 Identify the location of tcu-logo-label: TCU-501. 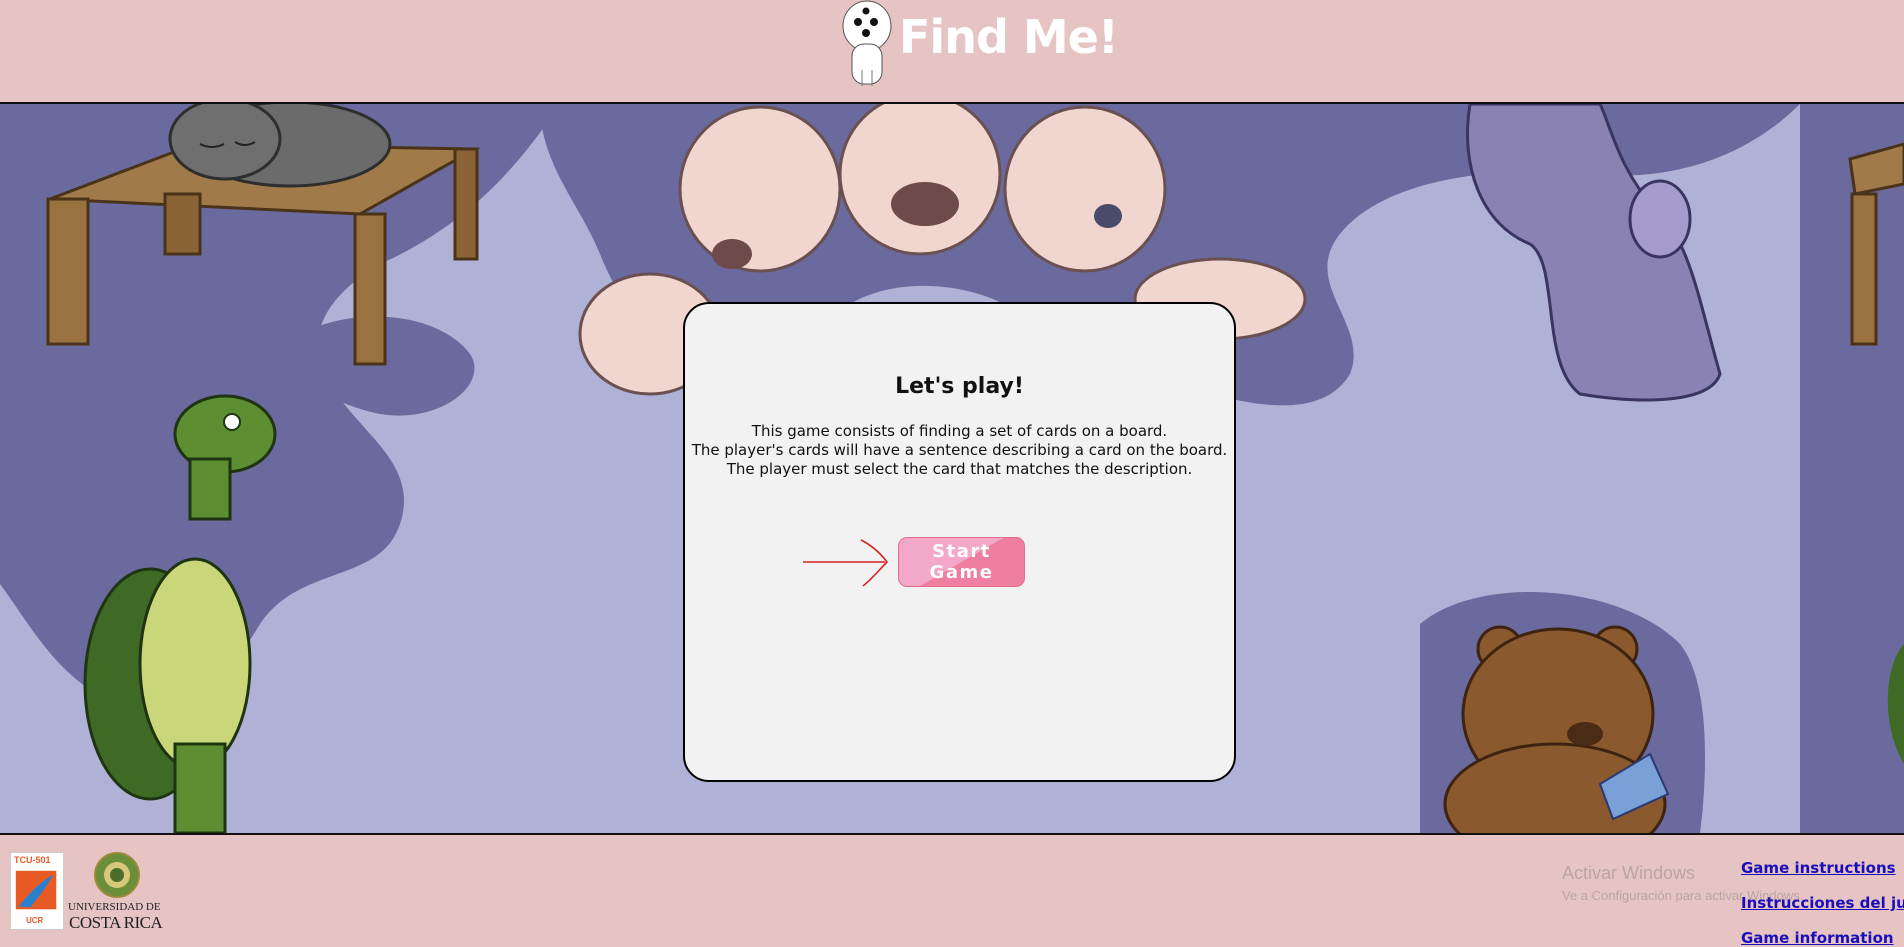
(32, 860).